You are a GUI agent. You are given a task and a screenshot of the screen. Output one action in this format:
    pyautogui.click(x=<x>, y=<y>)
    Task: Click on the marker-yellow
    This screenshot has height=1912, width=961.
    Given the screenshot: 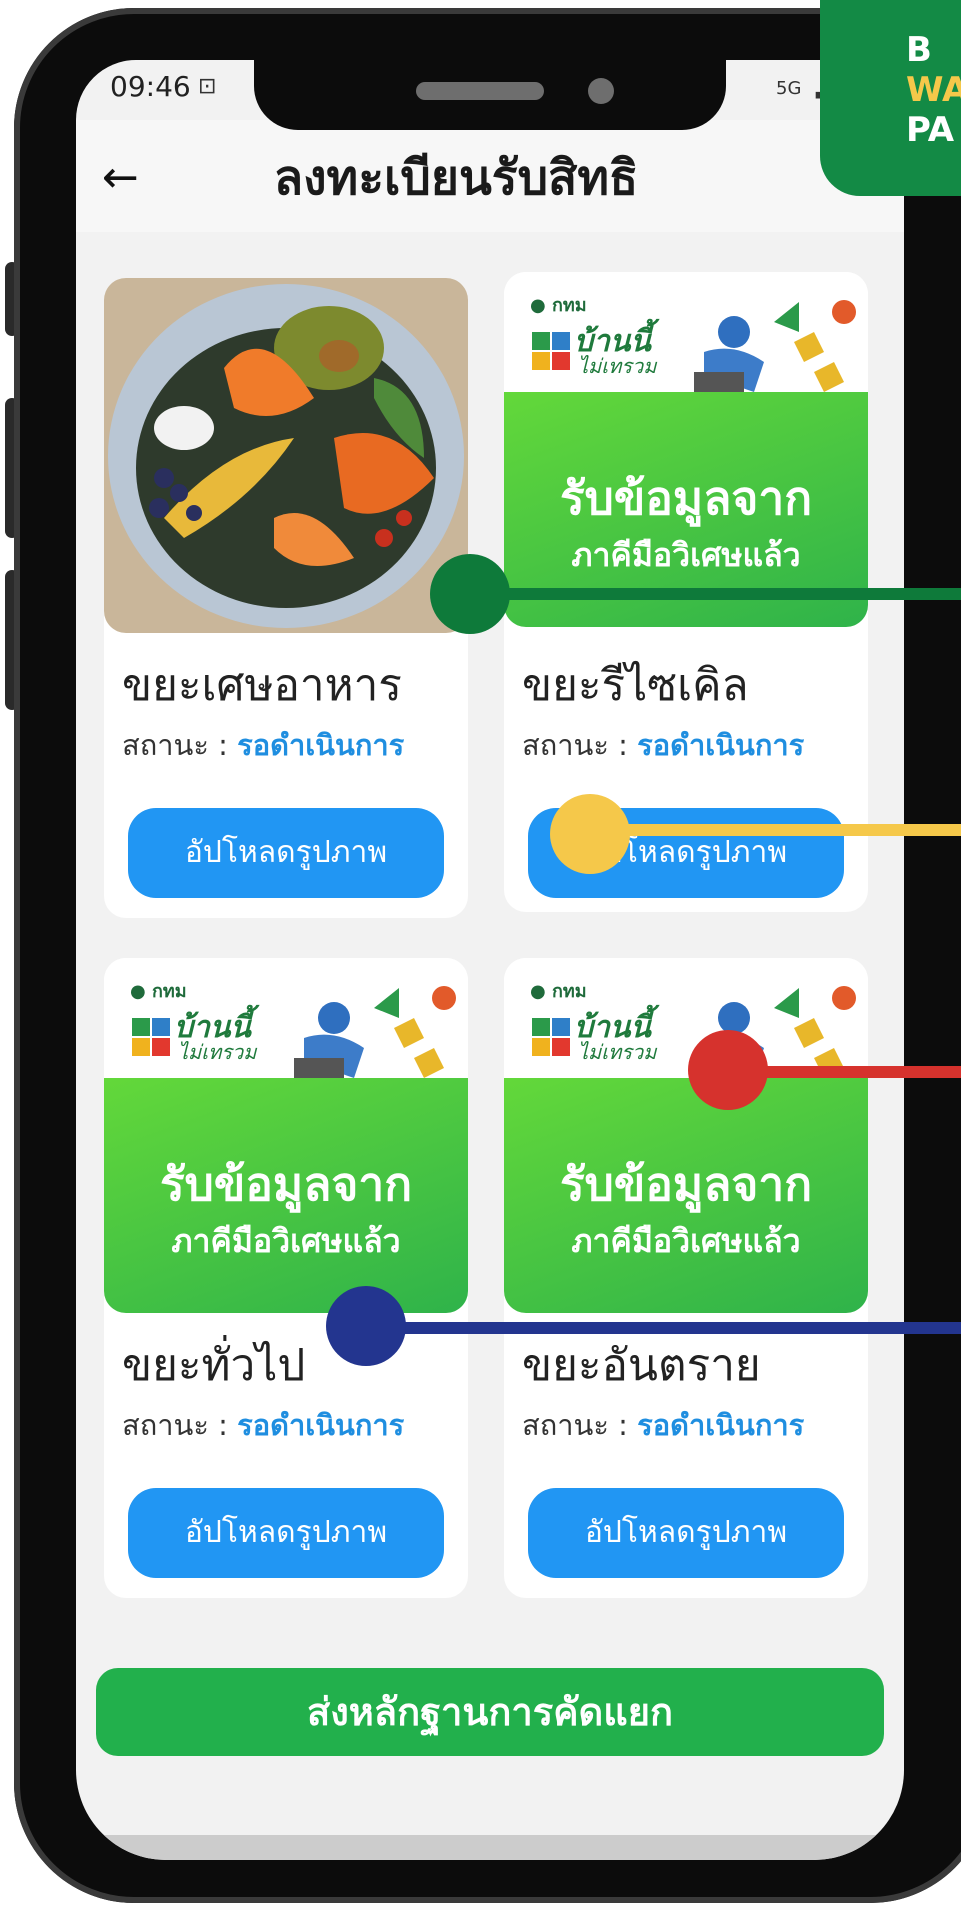 What is the action you would take?
    pyautogui.click(x=590, y=834)
    